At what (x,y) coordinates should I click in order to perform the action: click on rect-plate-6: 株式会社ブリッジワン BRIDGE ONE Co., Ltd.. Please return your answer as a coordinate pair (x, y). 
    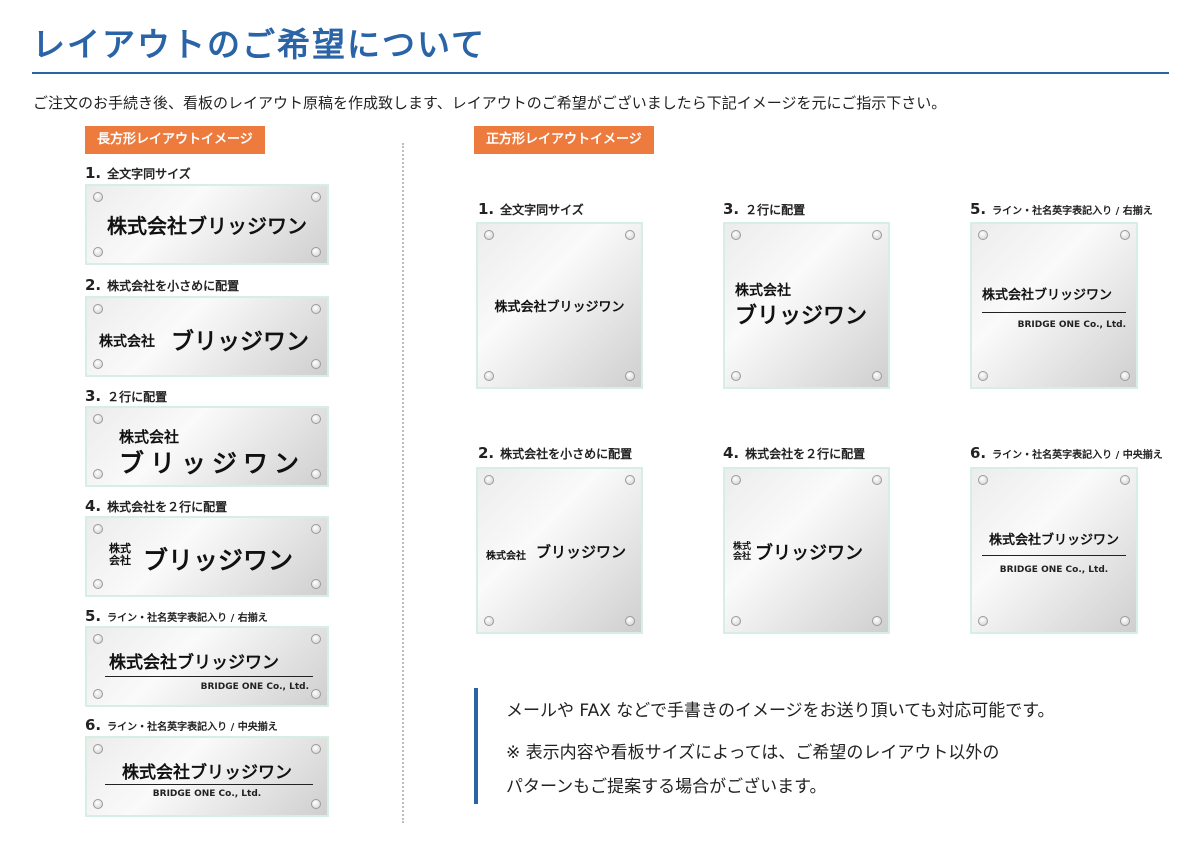
    Looking at the image, I should click on (207, 776).